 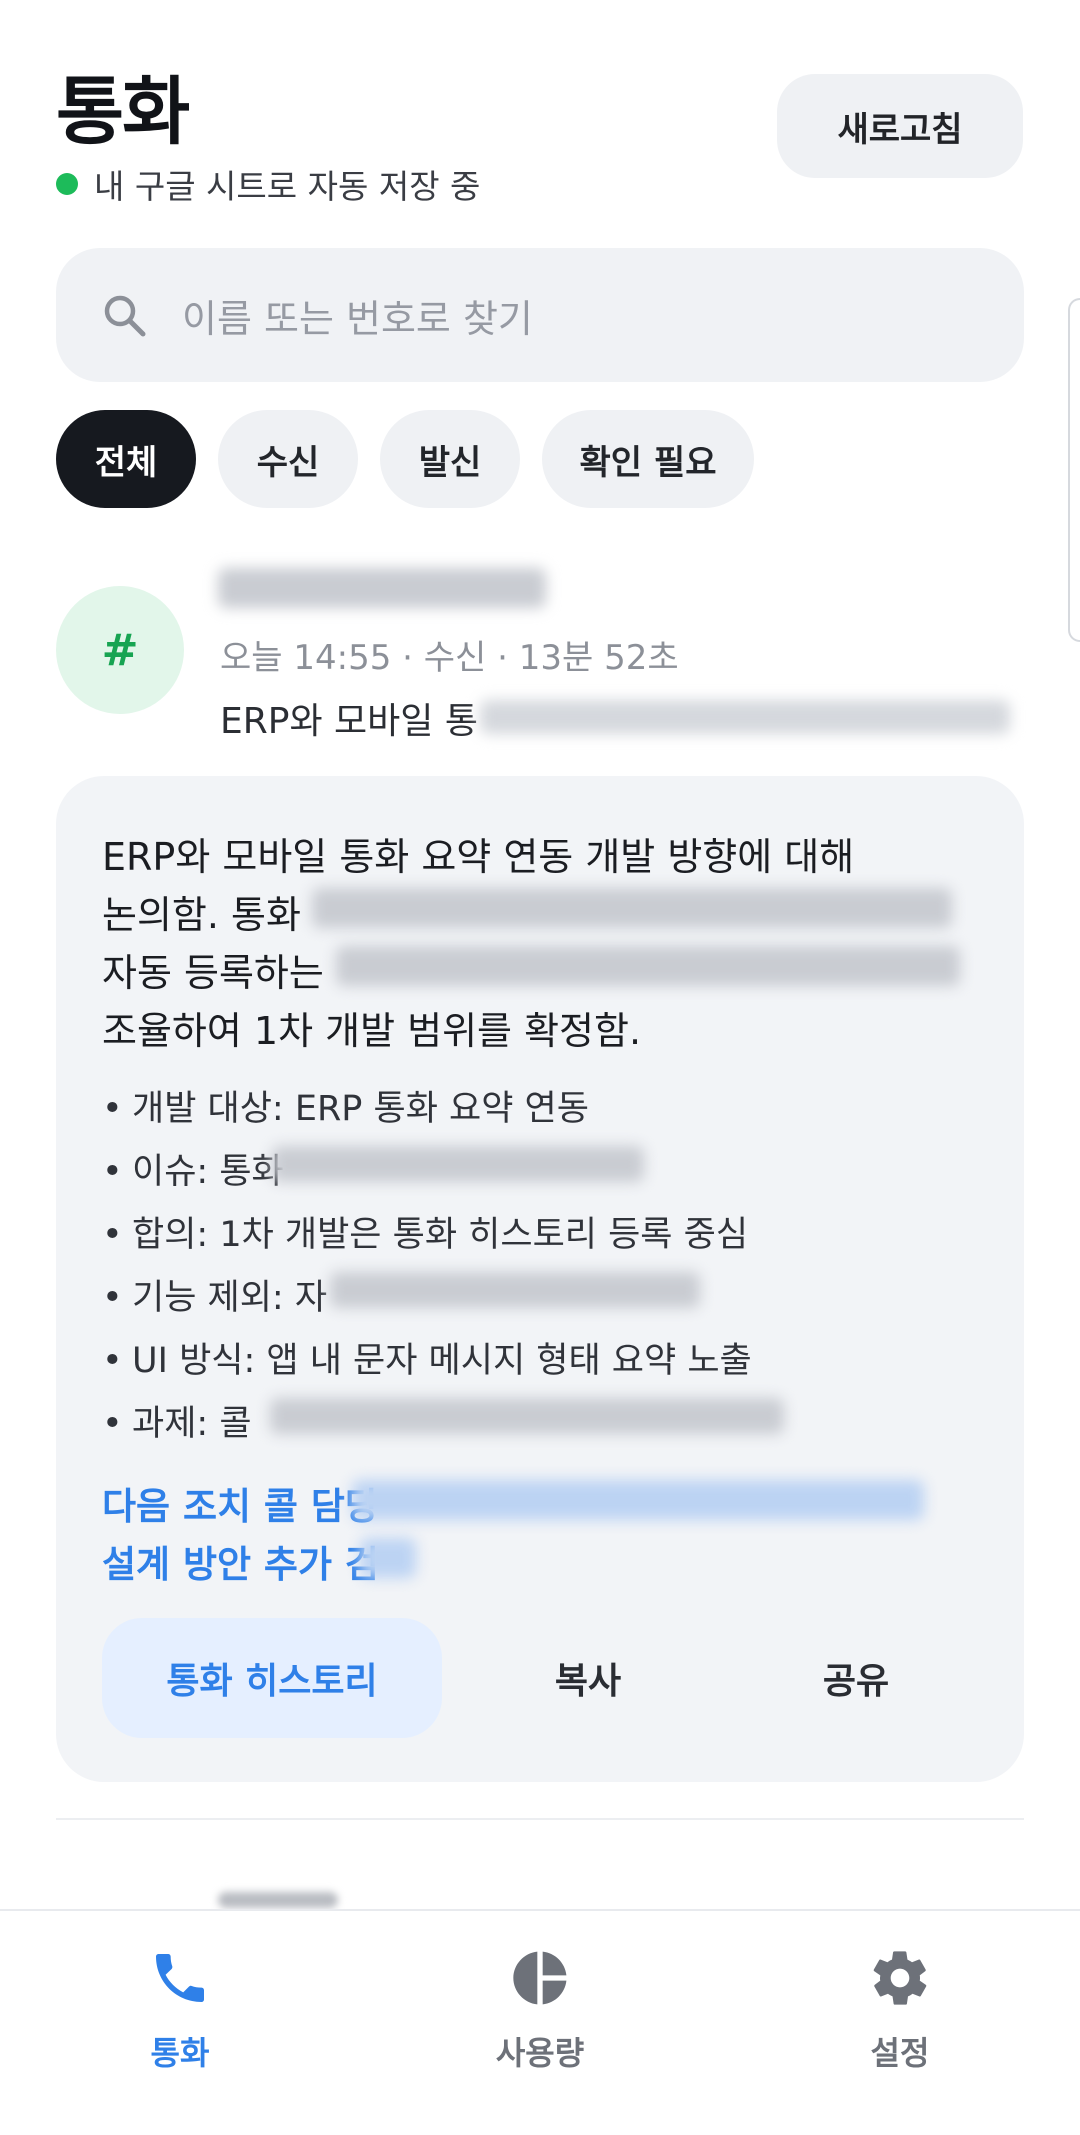 What do you see at coordinates (288, 459) in the screenshot?
I see `filter-chip-incoming: 수신` at bounding box center [288, 459].